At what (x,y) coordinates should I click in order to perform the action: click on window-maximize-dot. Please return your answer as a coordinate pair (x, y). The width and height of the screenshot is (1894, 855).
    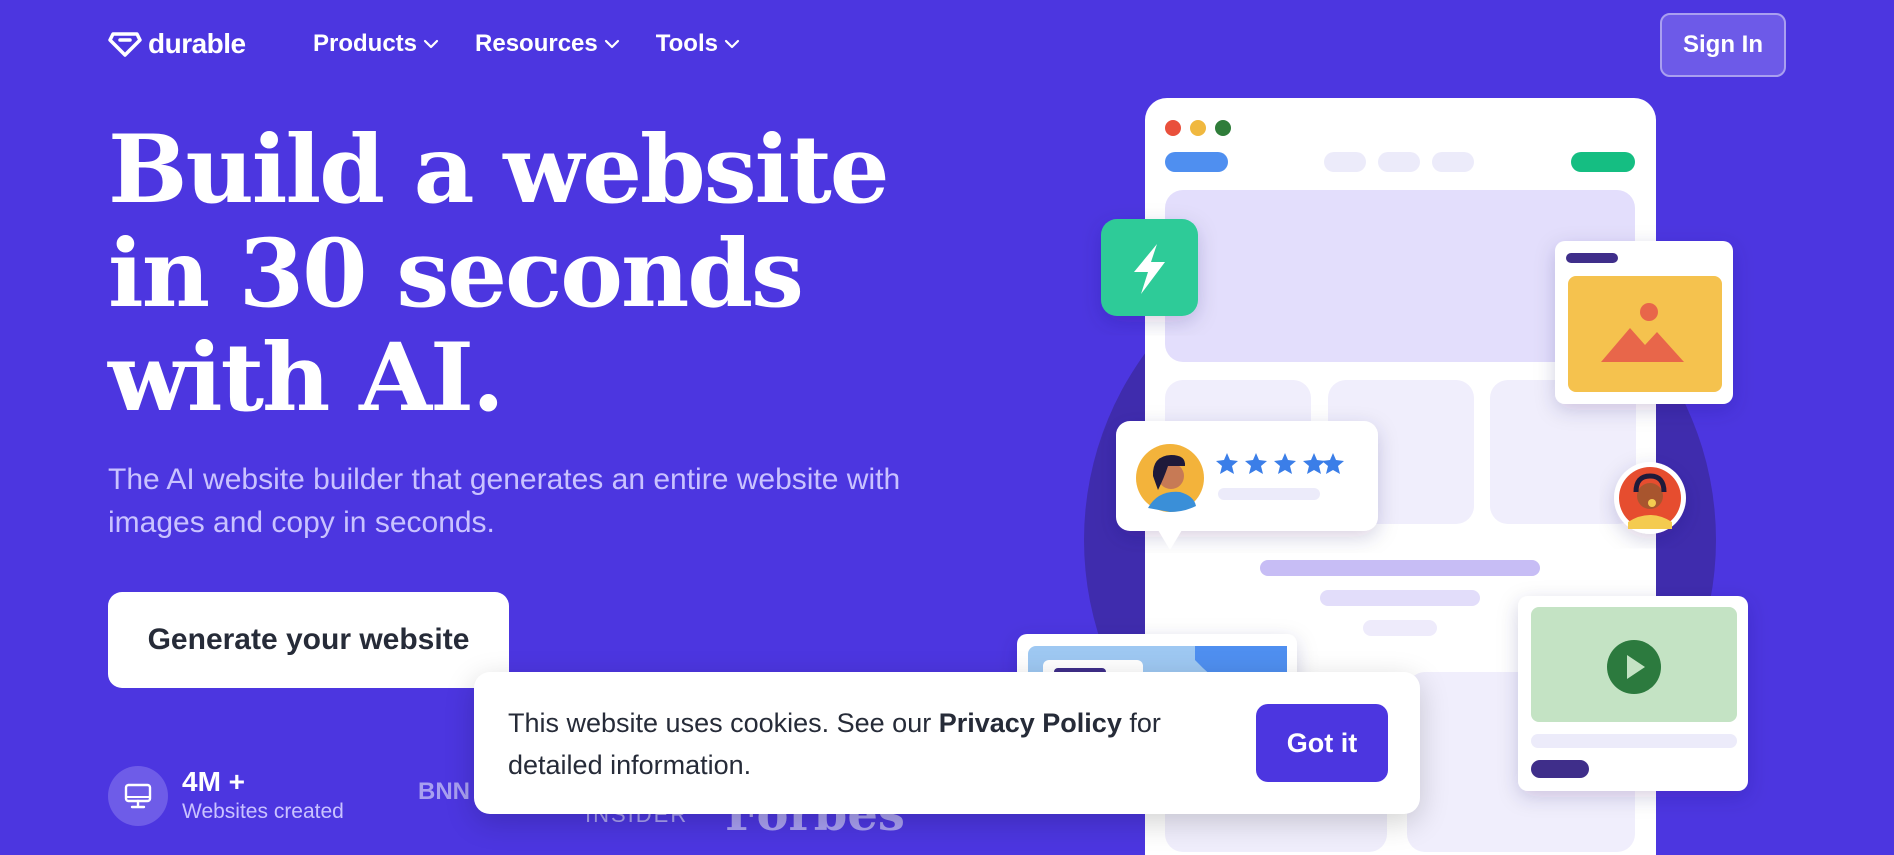
    Looking at the image, I should click on (1223, 128).